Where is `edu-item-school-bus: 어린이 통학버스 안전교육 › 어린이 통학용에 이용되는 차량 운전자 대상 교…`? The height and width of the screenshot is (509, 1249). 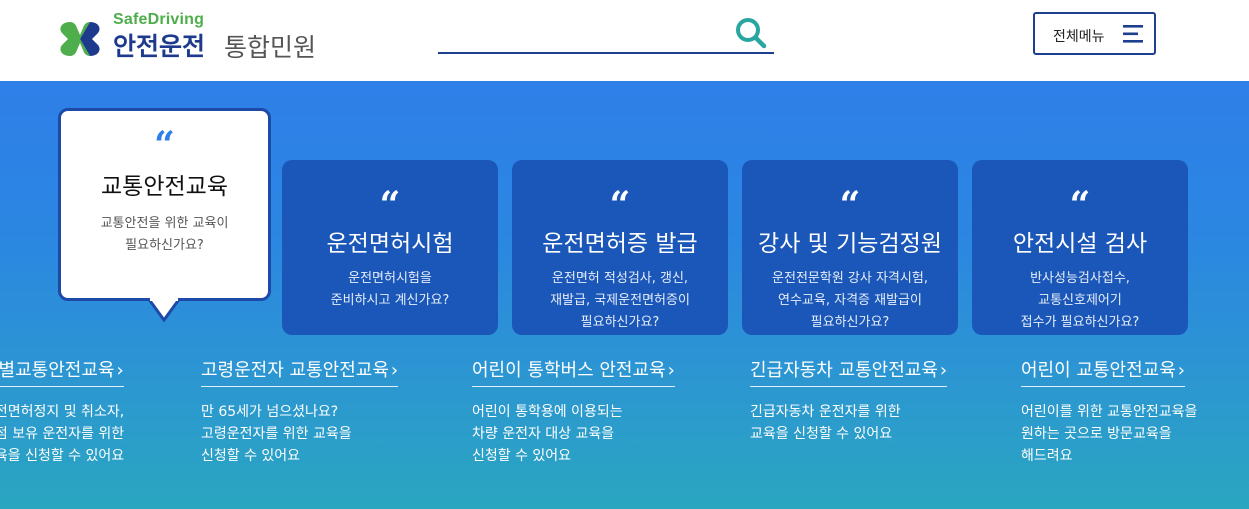
edu-item-school-bus: 어린이 통학버스 안전교육 › 어린이 통학용에 이용되는 차량 운전자 대상 교… is located at coordinates (573, 411).